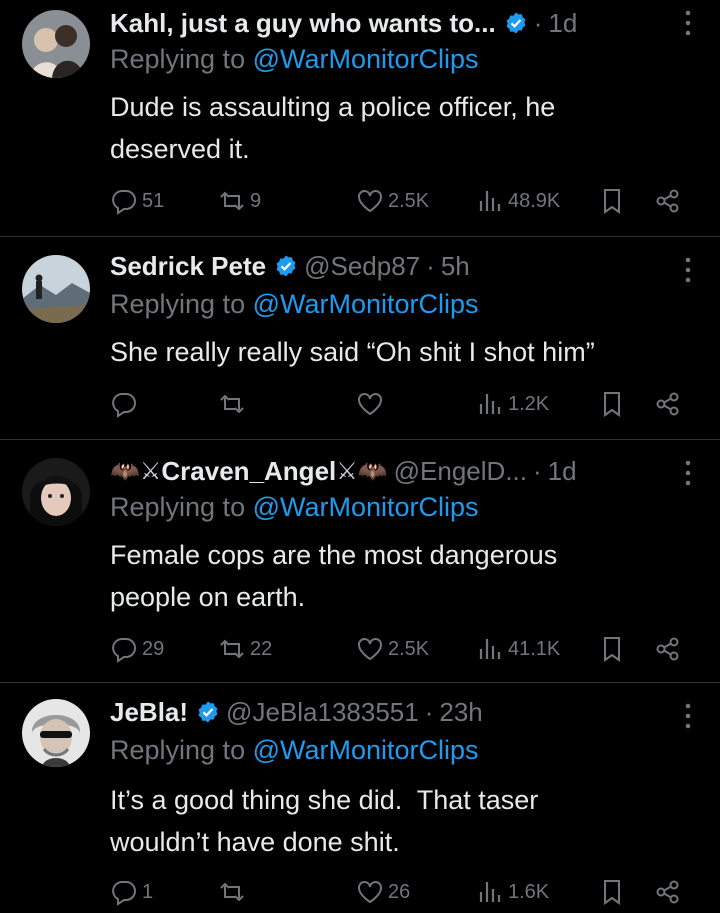  I want to click on share-icon, so click(667, 649).